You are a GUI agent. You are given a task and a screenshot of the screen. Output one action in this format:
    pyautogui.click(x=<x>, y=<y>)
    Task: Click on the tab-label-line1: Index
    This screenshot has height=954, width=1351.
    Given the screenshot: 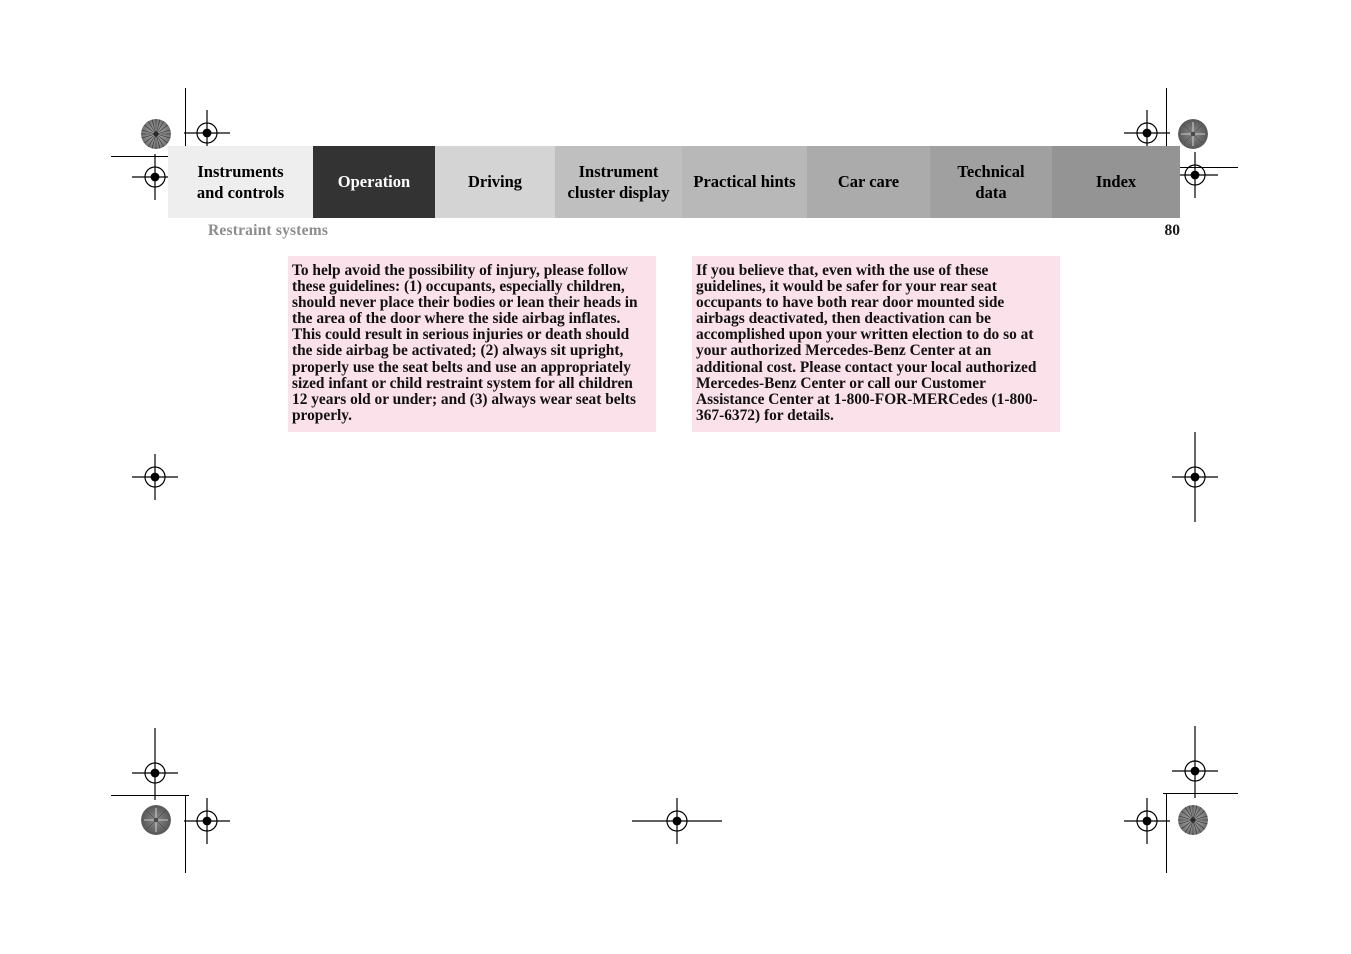 What is the action you would take?
    pyautogui.click(x=1116, y=182)
    